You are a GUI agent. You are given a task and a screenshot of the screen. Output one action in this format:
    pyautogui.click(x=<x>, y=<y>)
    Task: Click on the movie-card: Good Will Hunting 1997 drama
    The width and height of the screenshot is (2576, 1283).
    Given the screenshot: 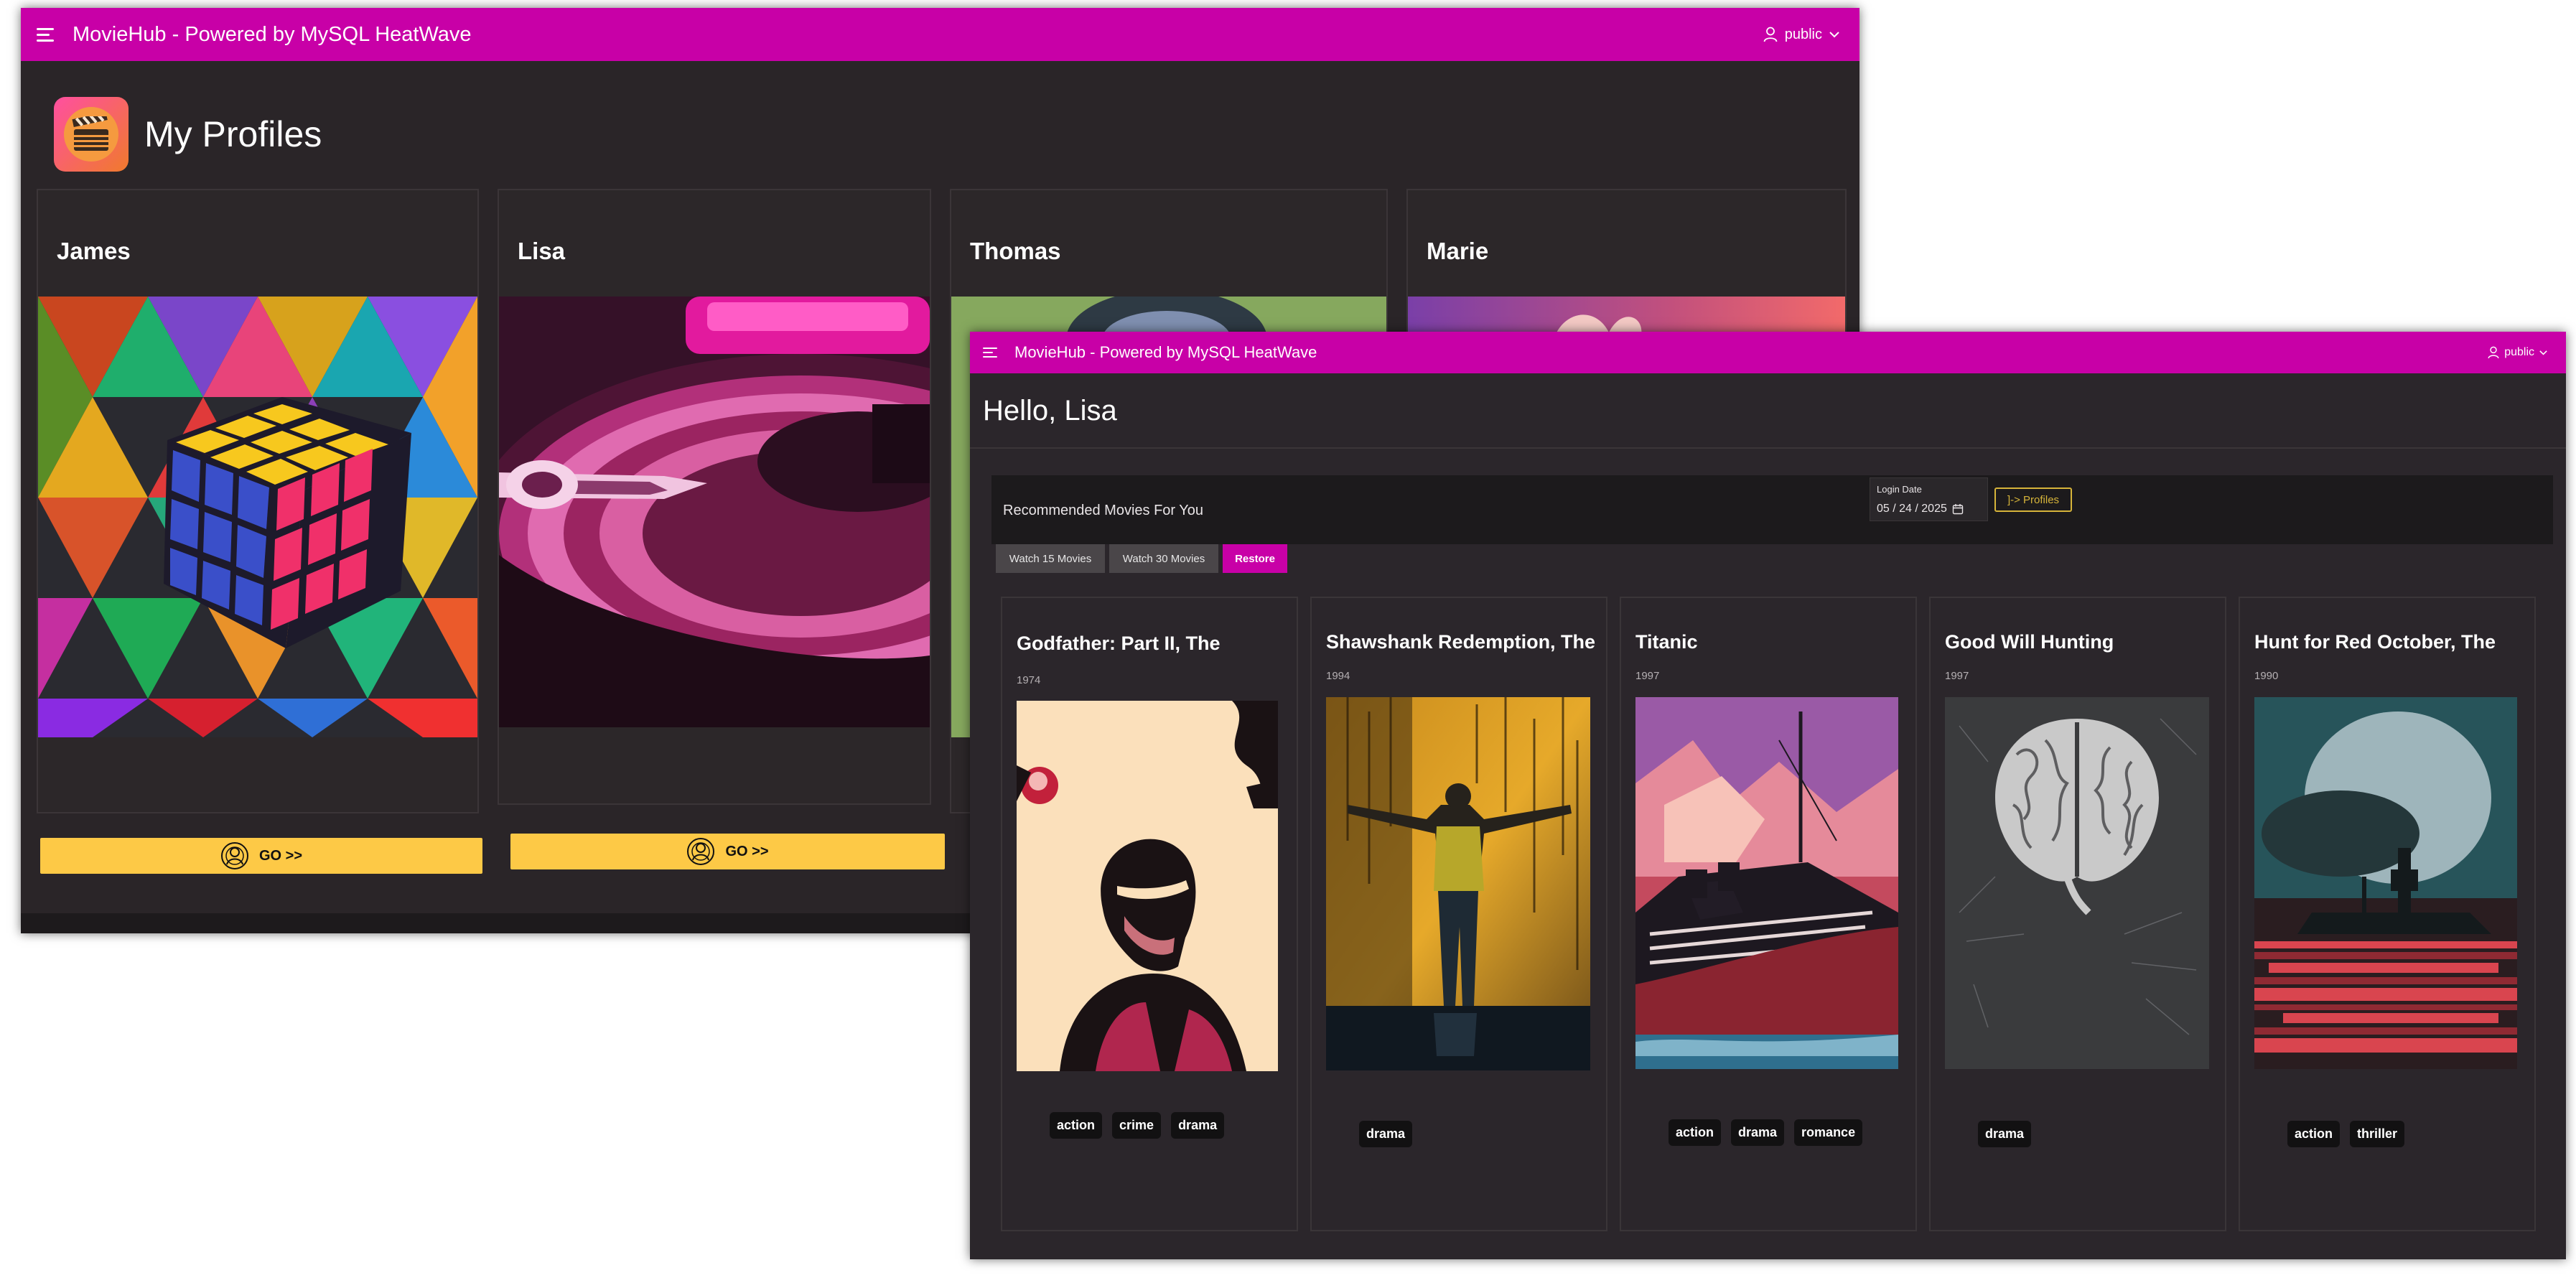 What is the action you would take?
    pyautogui.click(x=2077, y=914)
    